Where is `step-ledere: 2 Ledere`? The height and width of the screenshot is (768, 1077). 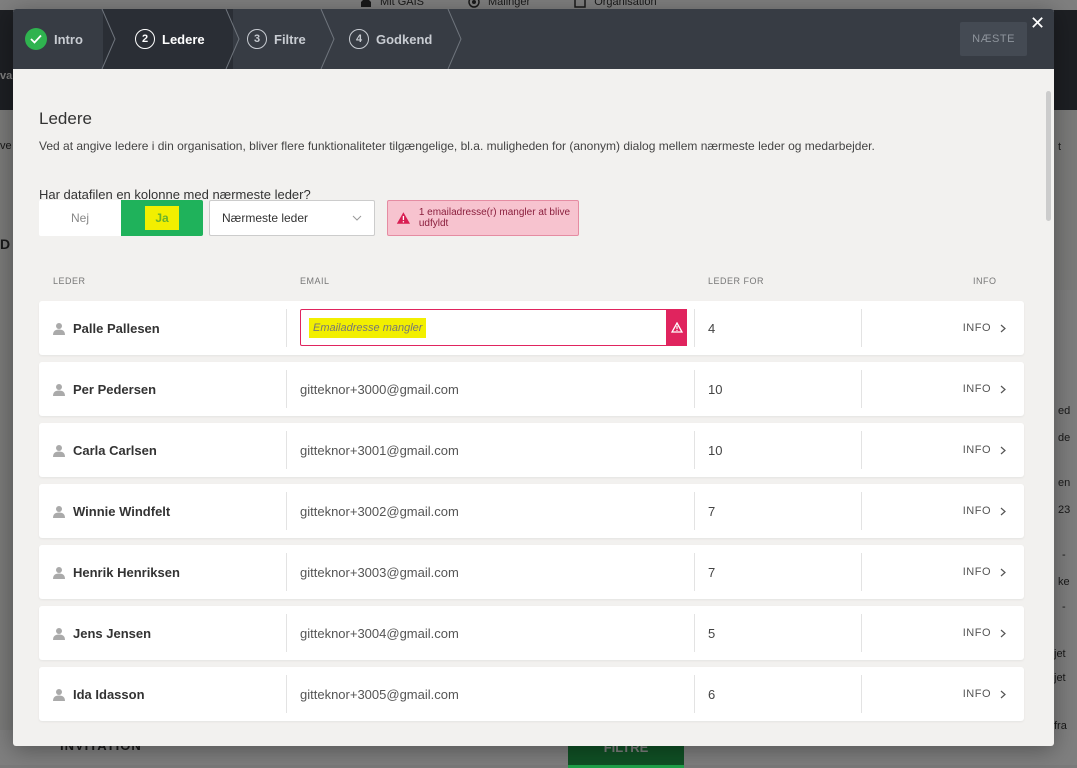 step-ledere: 2 Ledere is located at coordinates (170, 39).